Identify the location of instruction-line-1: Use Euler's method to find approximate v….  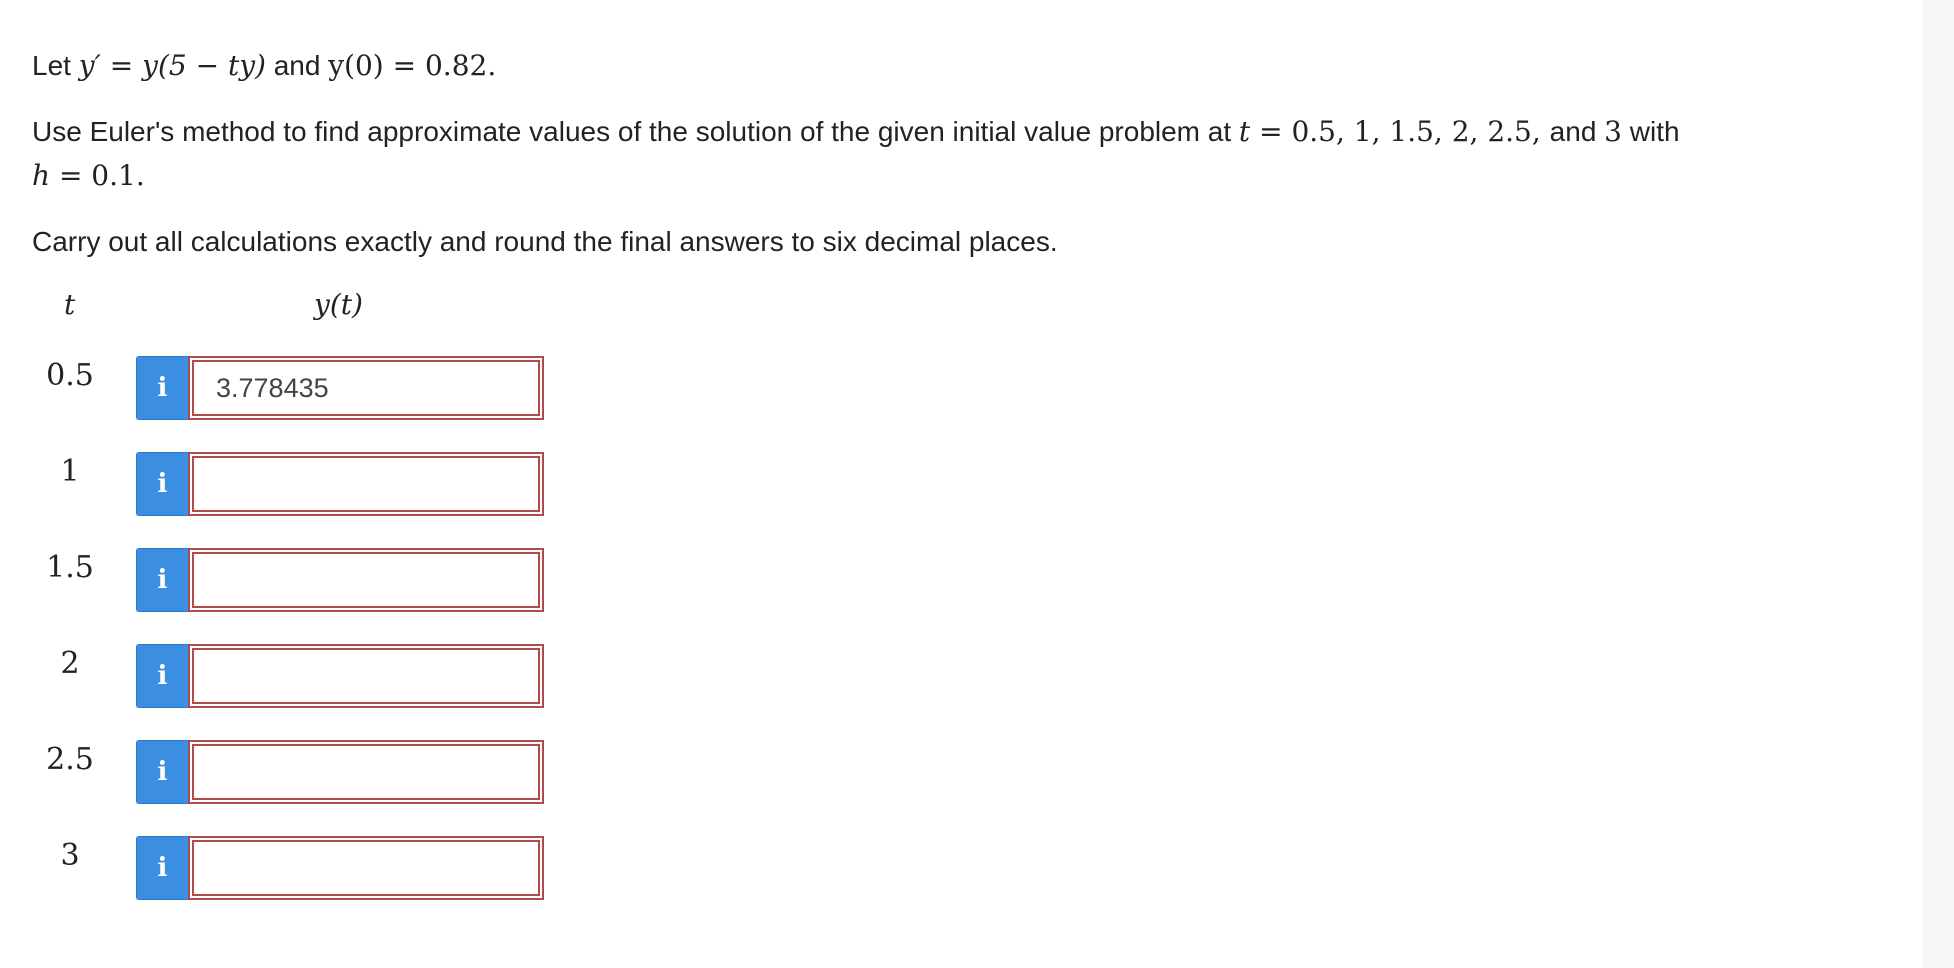
(856, 132).